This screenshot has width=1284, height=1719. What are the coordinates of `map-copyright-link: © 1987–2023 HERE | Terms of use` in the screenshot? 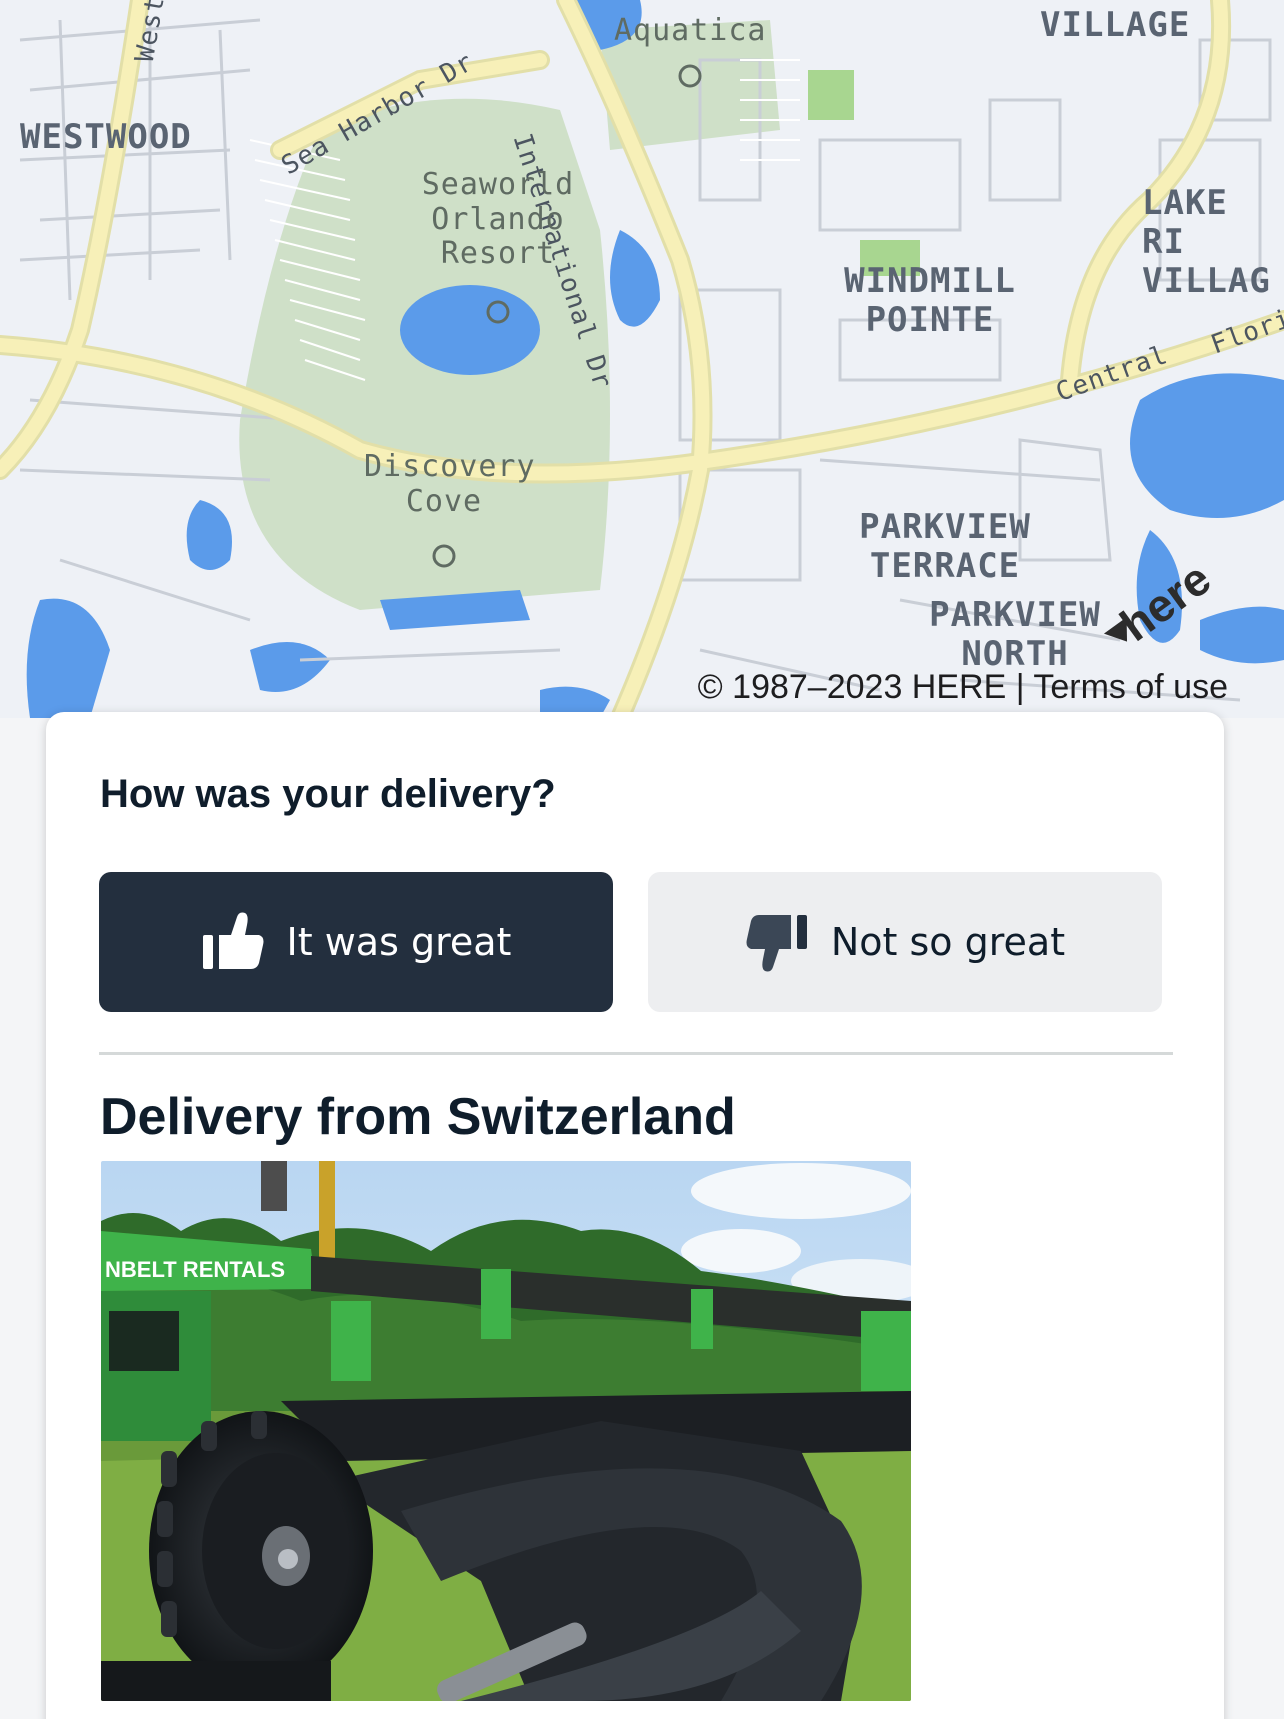 It's located at (963, 687).